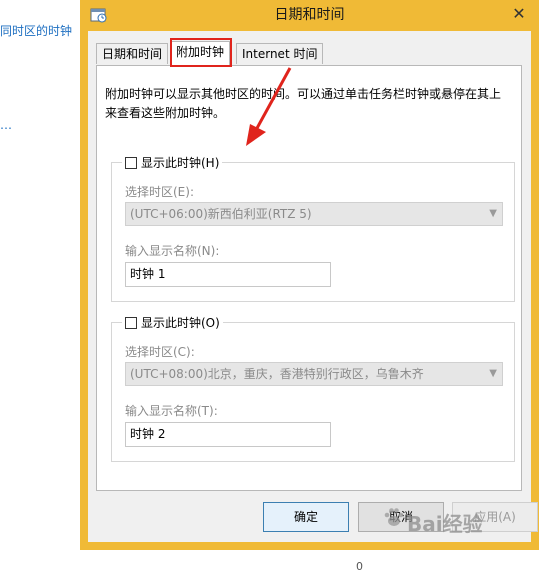 The image size is (539, 573). I want to click on clock1-timezone-value: (UTC+06:00)新西伯利亚(RTZ 5), so click(221, 214).